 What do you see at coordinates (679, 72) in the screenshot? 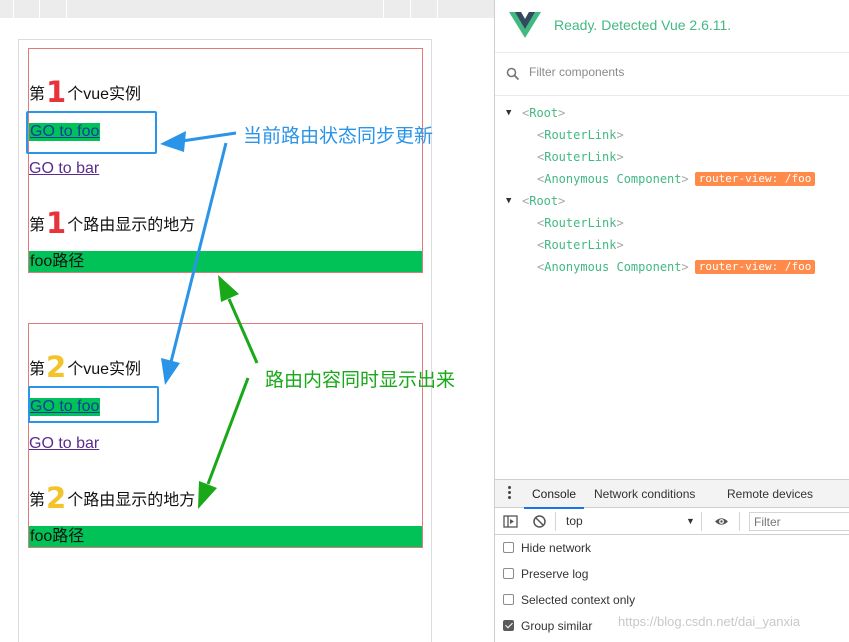
I see `filter-components-input` at bounding box center [679, 72].